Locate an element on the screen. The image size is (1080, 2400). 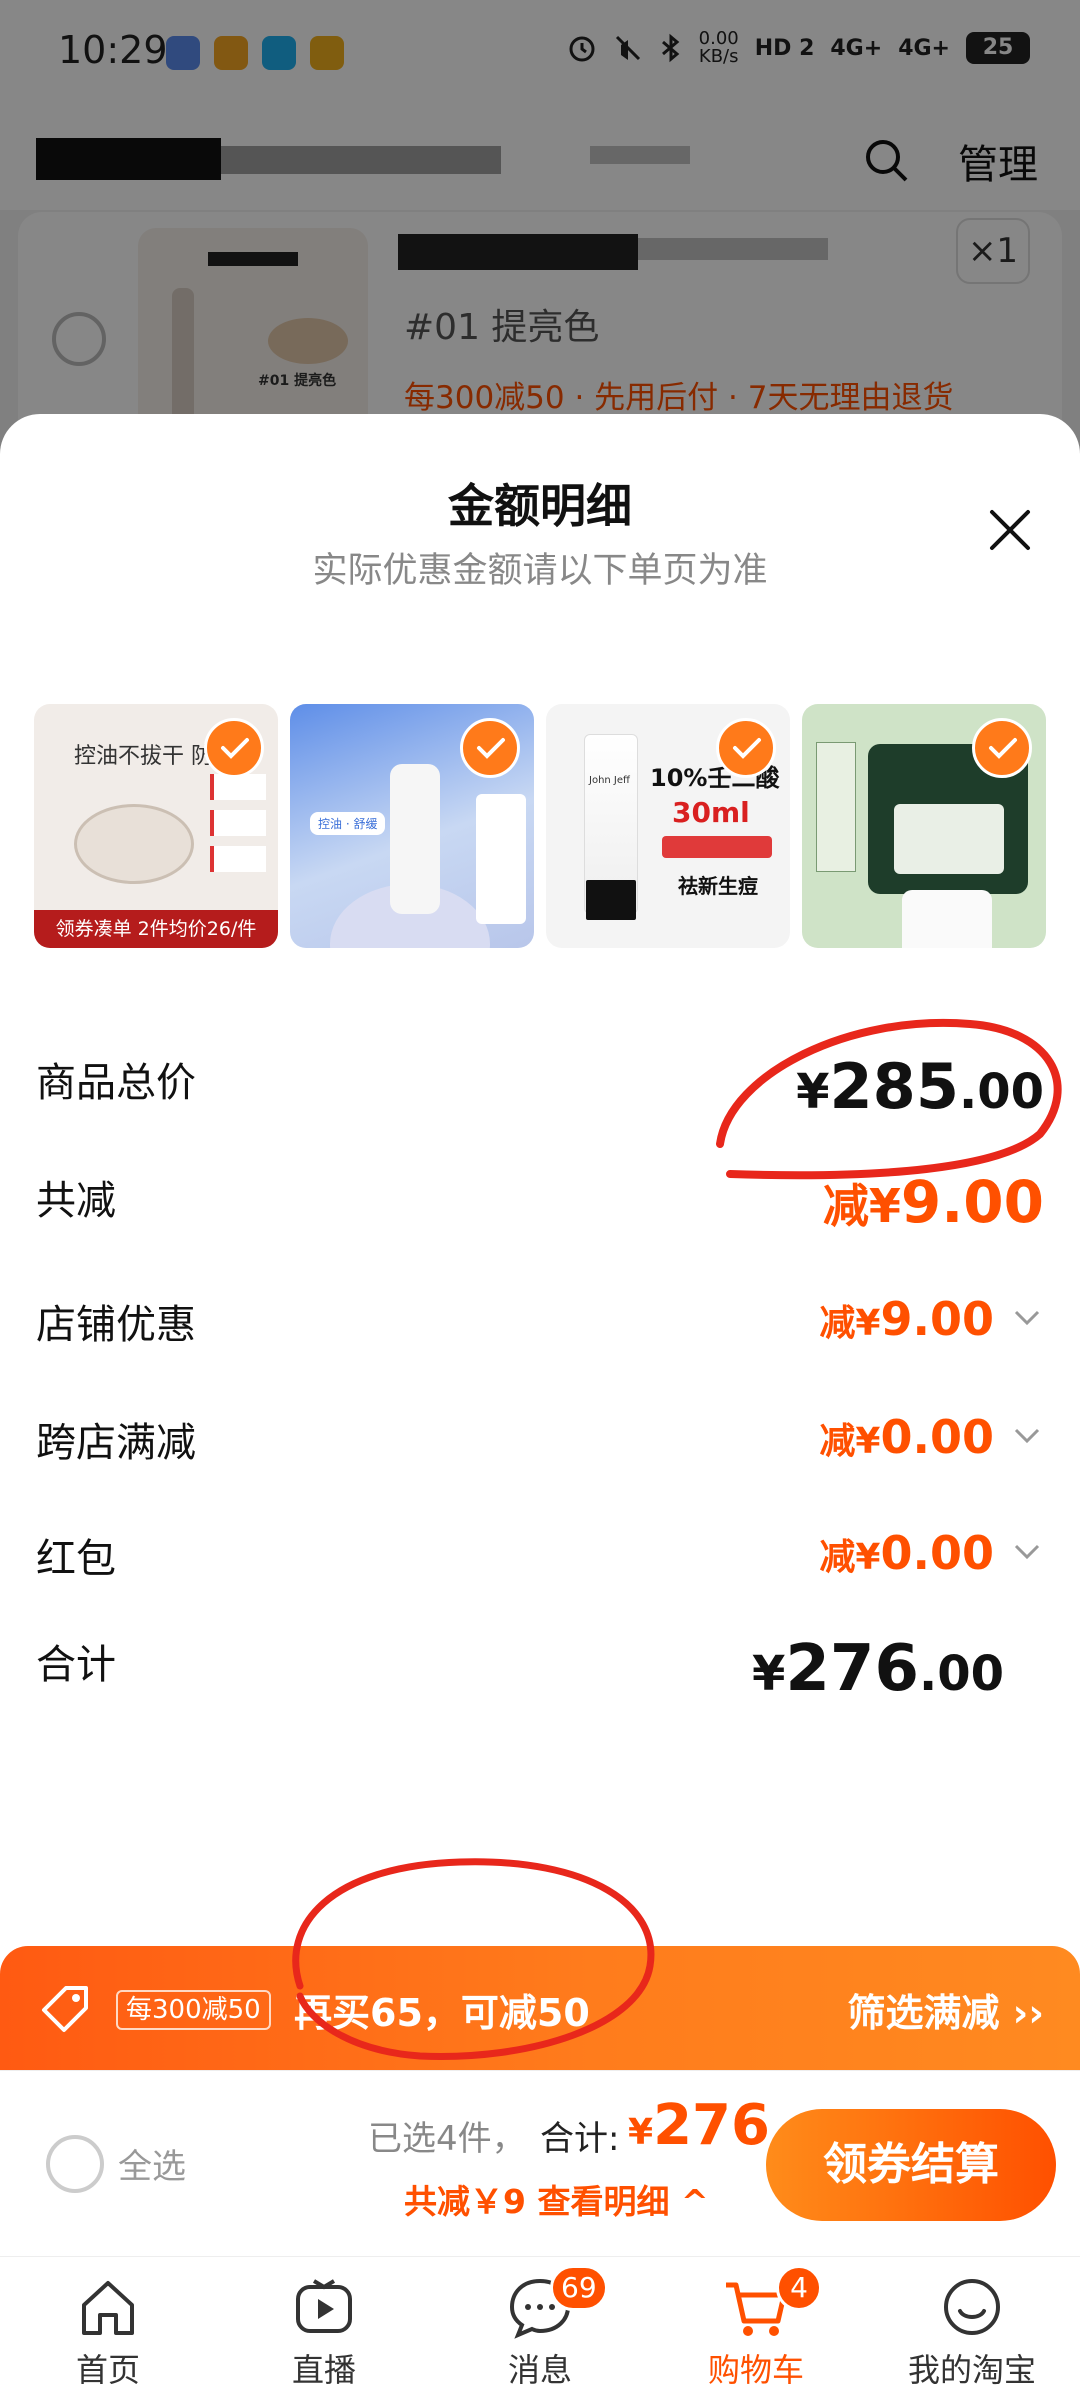
checkout-bar: 全选 已选4件， 合计: ¥276 共减￥9 查看明细 ^ 领券结算 is located at coordinates (540, 2163).